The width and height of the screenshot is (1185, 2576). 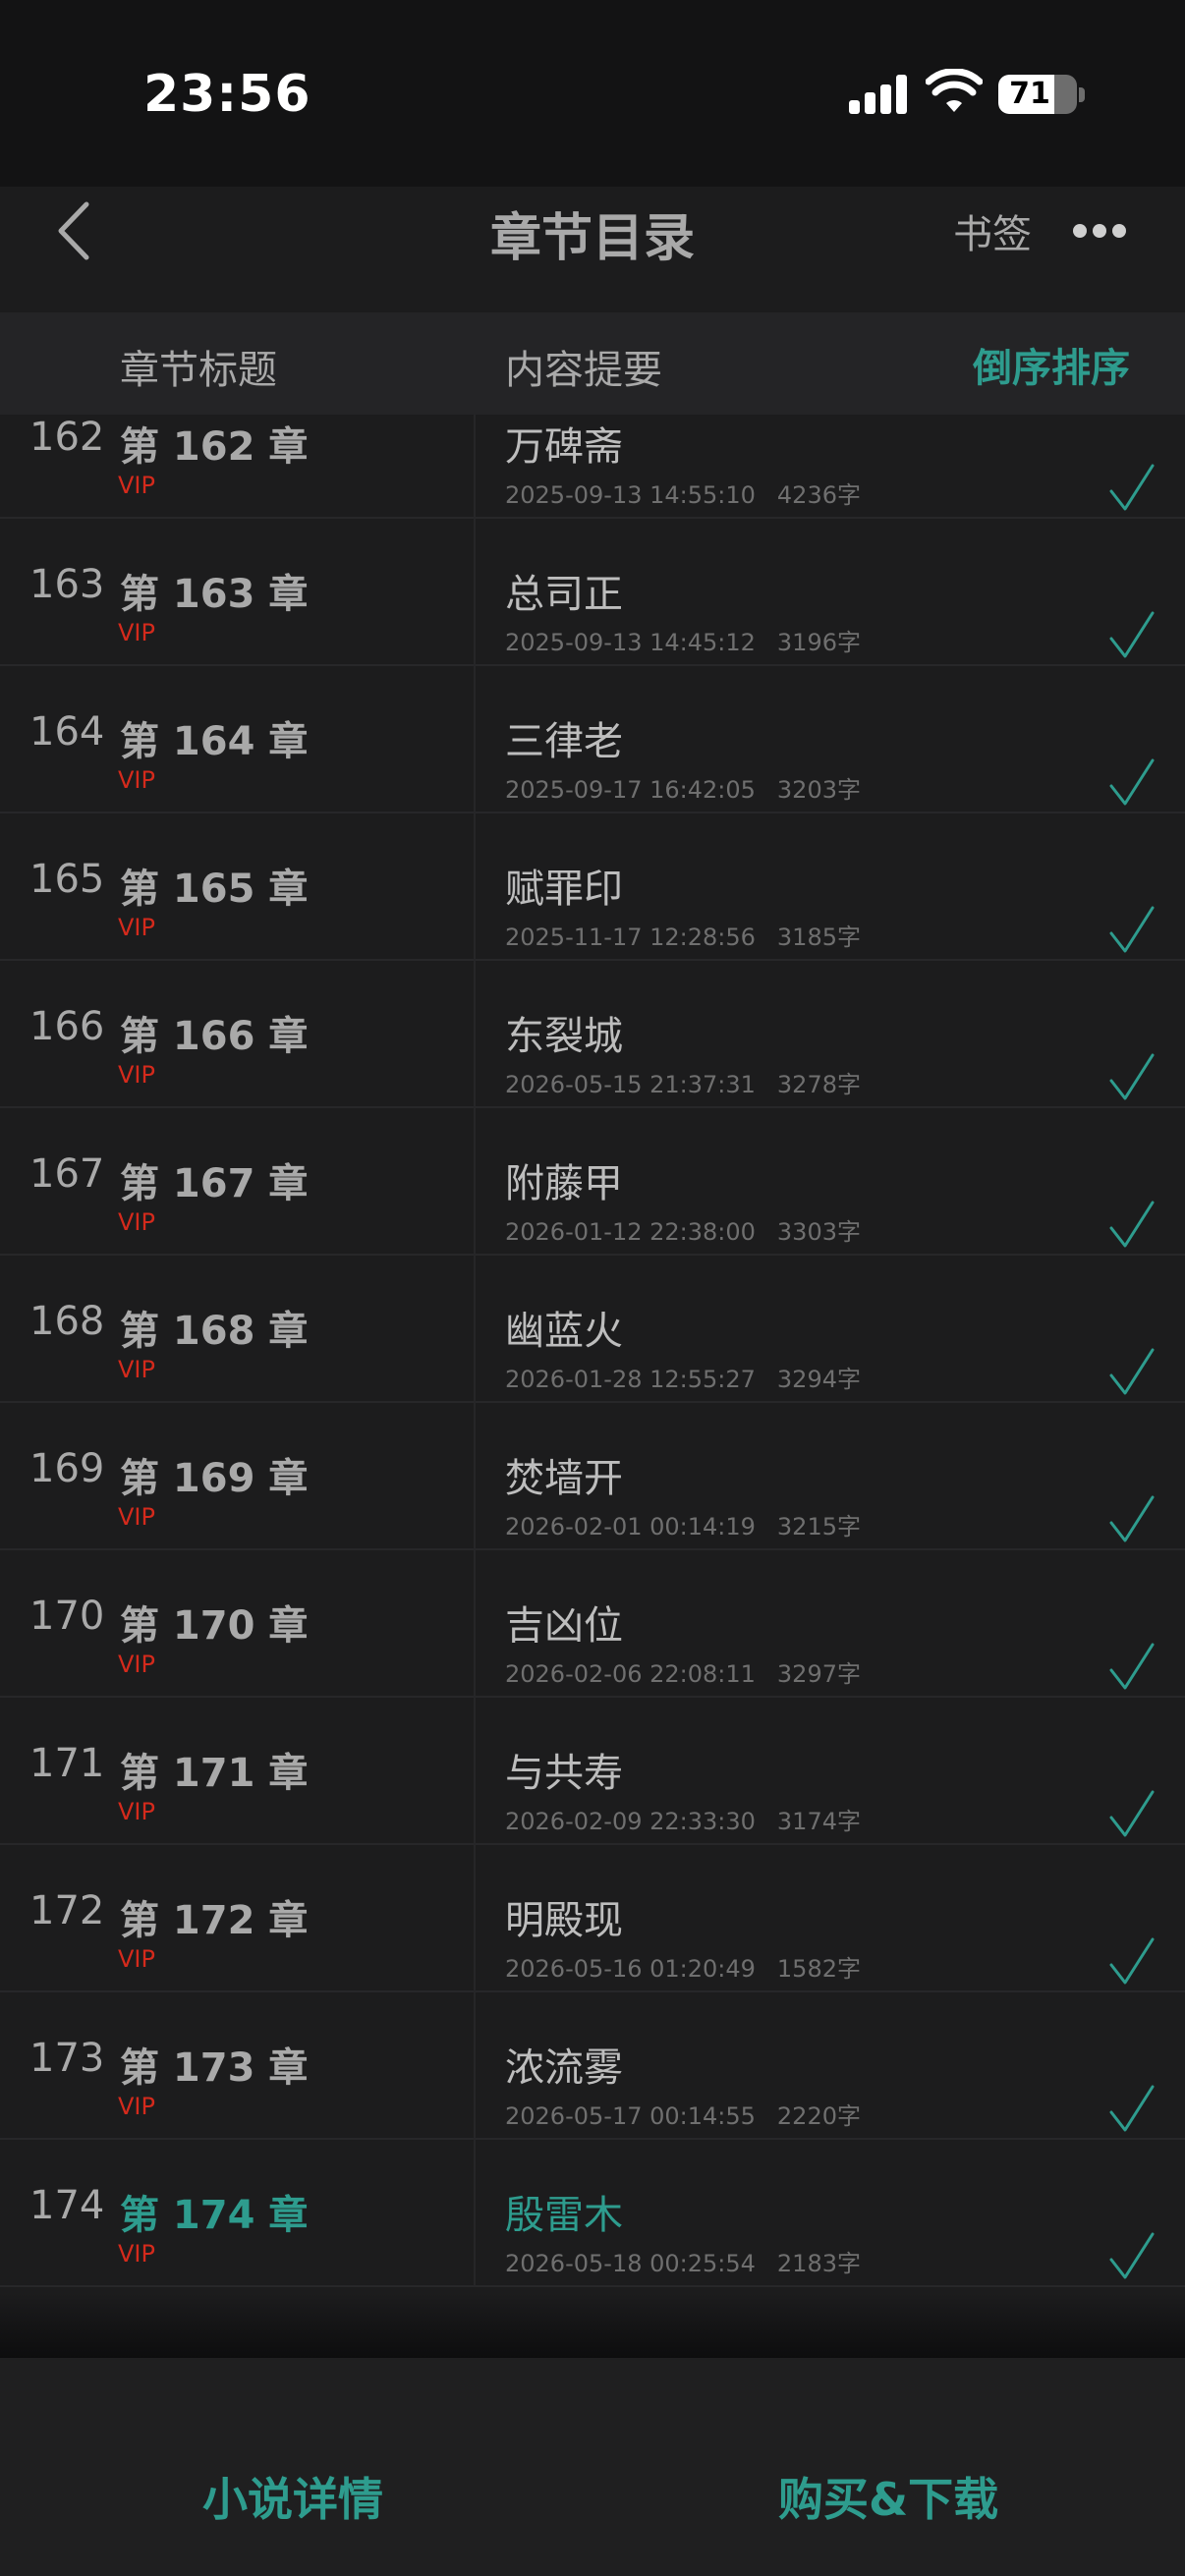 I want to click on signal-icon, so click(x=879, y=94).